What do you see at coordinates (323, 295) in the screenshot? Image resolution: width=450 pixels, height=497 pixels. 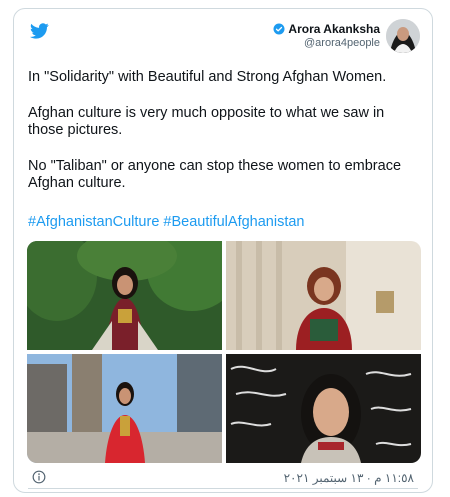 I see `photo-woman-indoors` at bounding box center [323, 295].